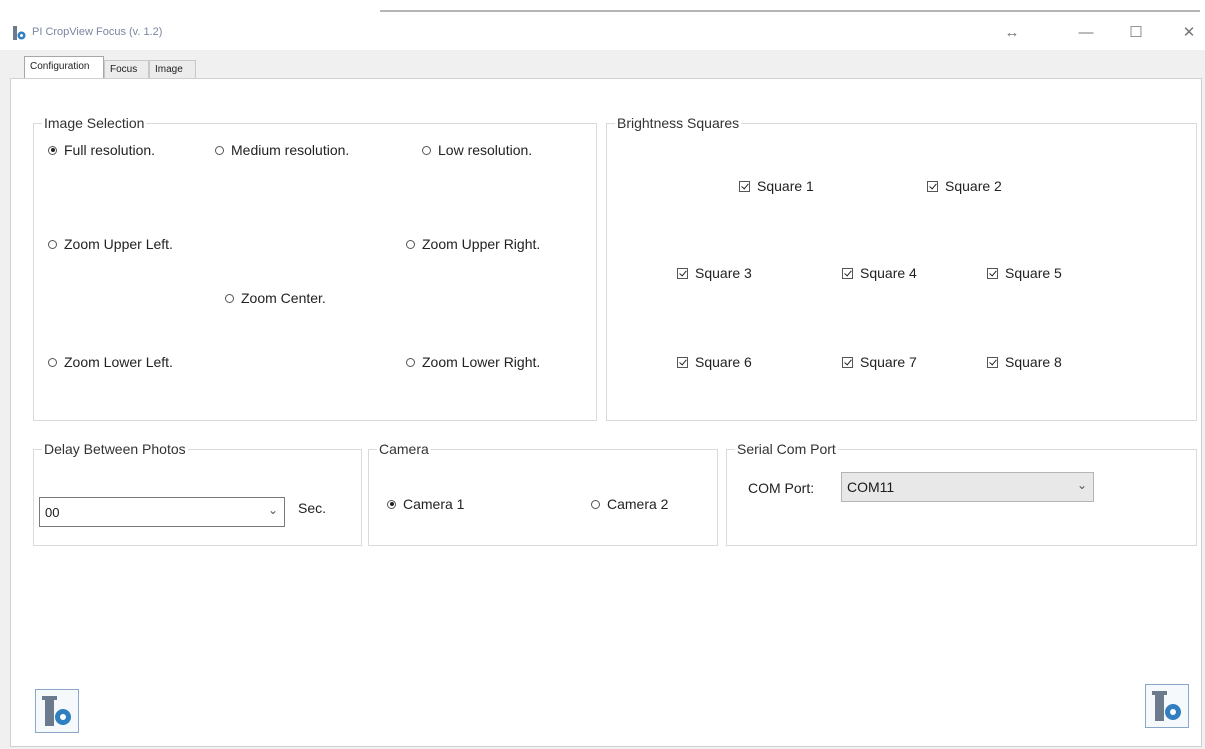  I want to click on top-strip, so click(602, 7).